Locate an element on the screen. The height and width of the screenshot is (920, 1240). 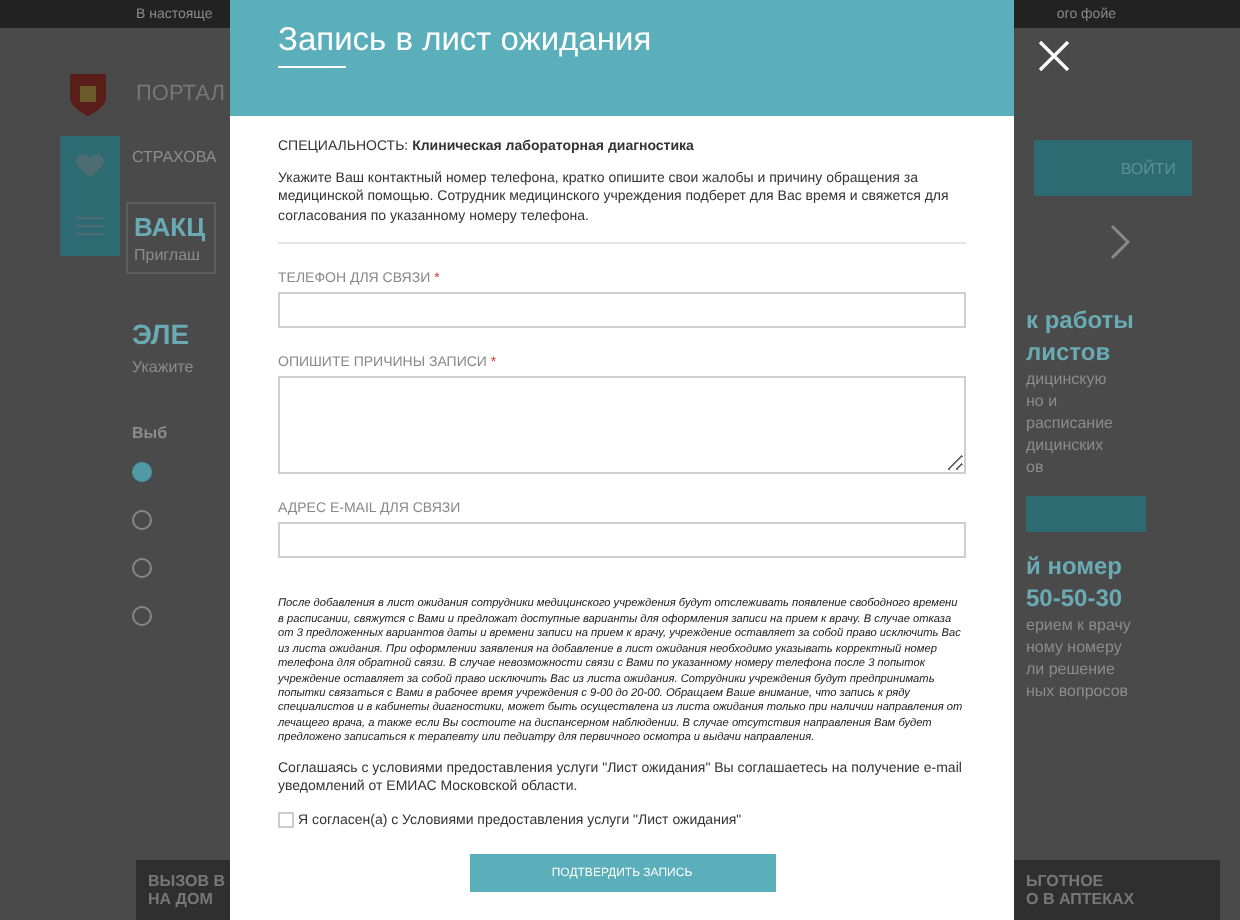
pharmacy-tile: ЬГОТНОЕ О В АПТЕКАХ is located at coordinates (1117, 890).